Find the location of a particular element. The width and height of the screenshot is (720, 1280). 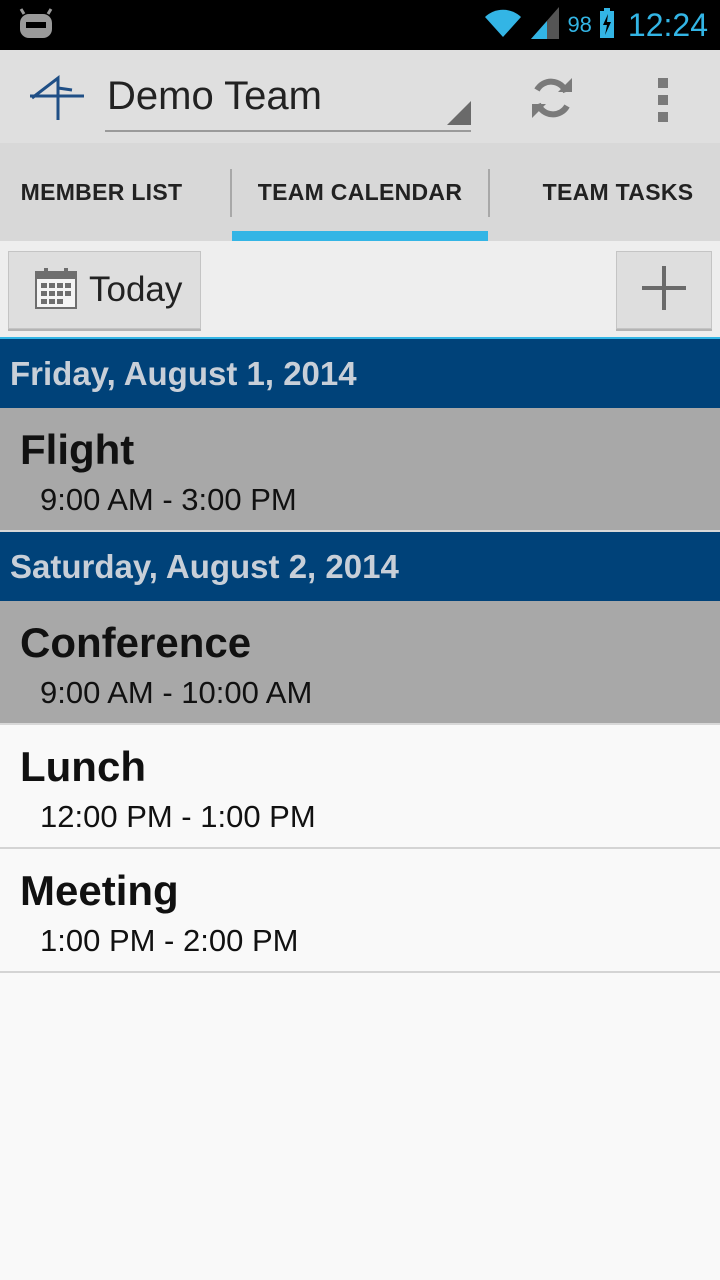

tab-bar: MEMBER LIST TEAM CALENDAR TEAM TASKS is located at coordinates (360, 192).